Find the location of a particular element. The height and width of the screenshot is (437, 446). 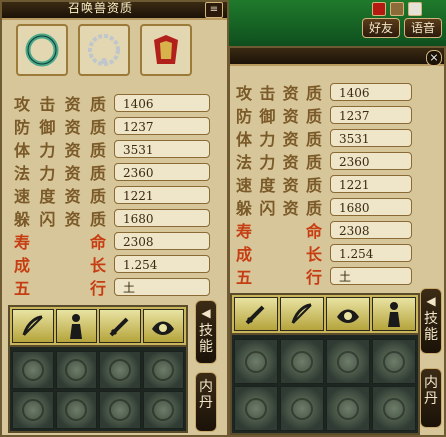

stat-label: 防御资质 is located at coordinates (278, 116).